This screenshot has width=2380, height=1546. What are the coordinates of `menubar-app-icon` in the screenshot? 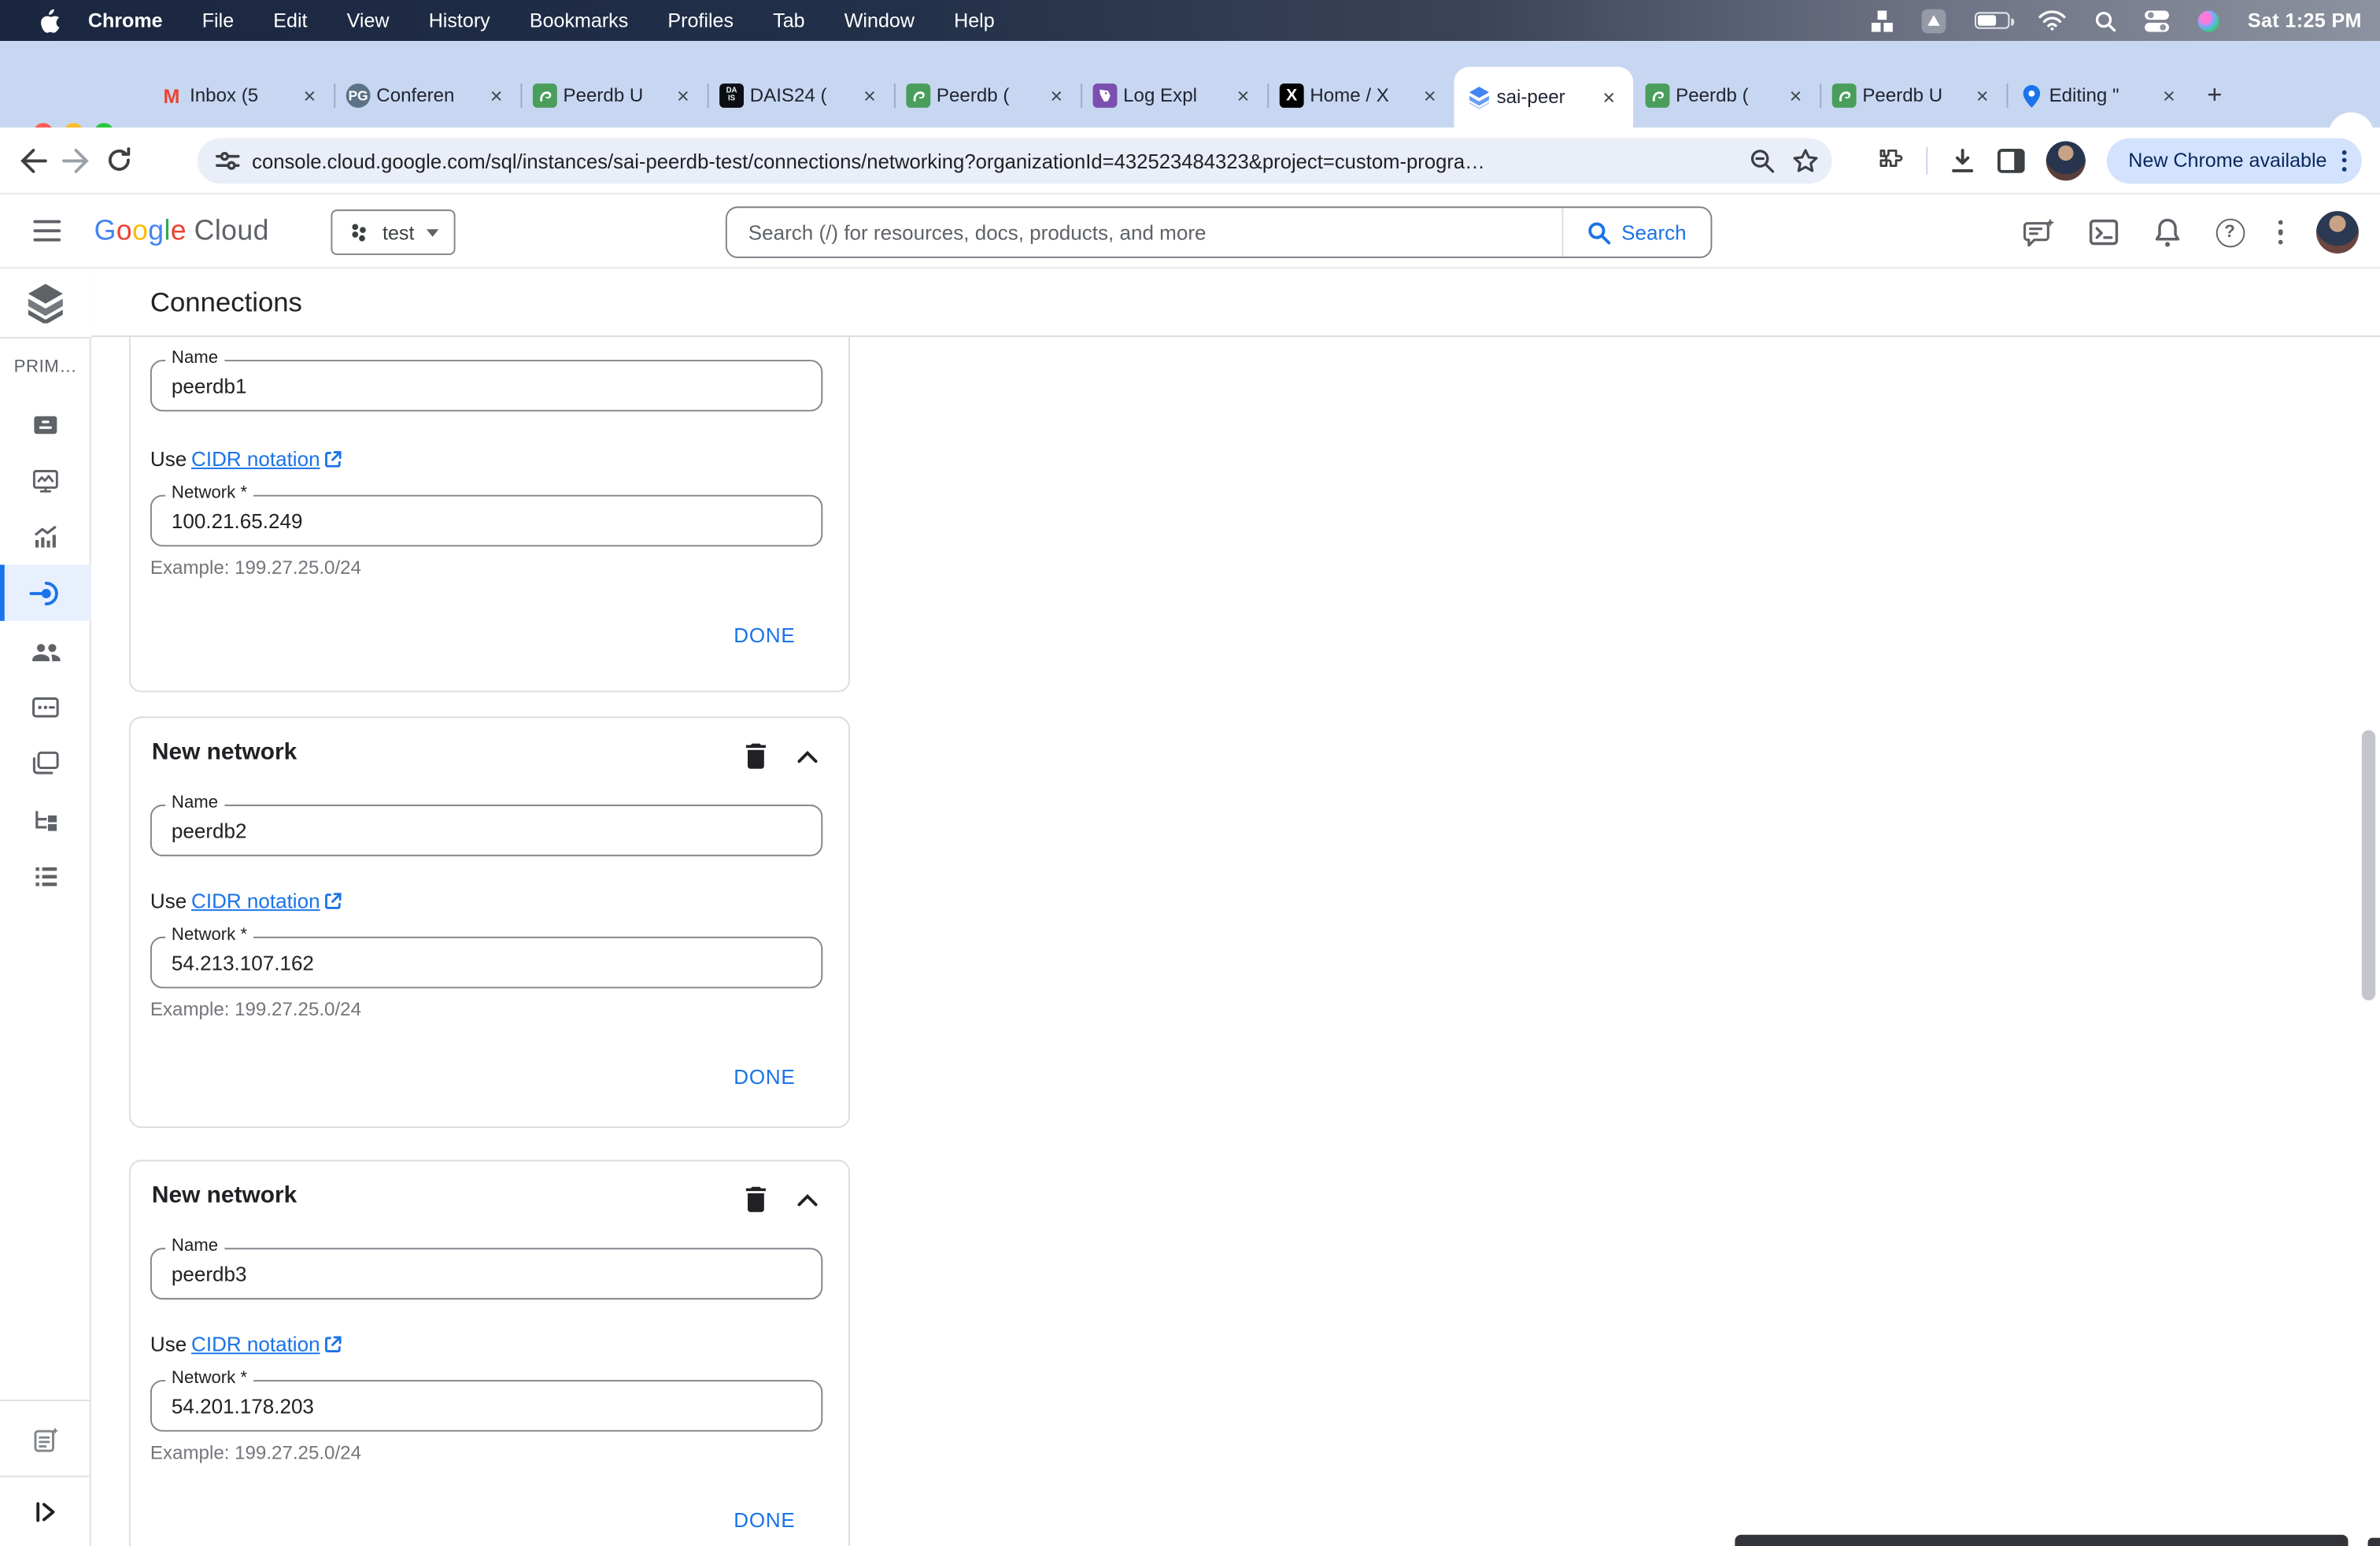 It's located at (1933, 20).